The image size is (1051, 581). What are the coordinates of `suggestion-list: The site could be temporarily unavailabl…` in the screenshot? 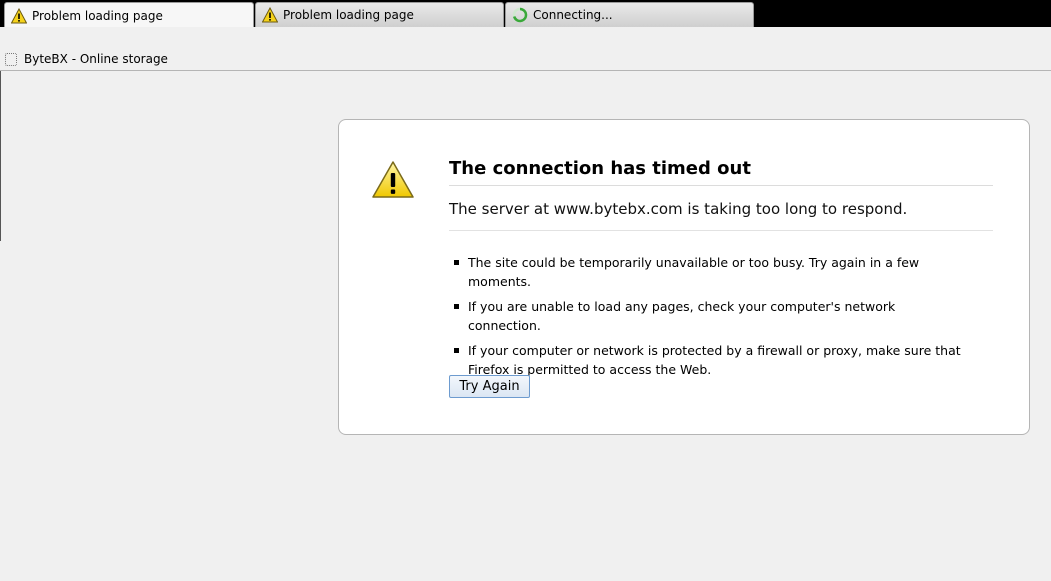 It's located at (709, 319).